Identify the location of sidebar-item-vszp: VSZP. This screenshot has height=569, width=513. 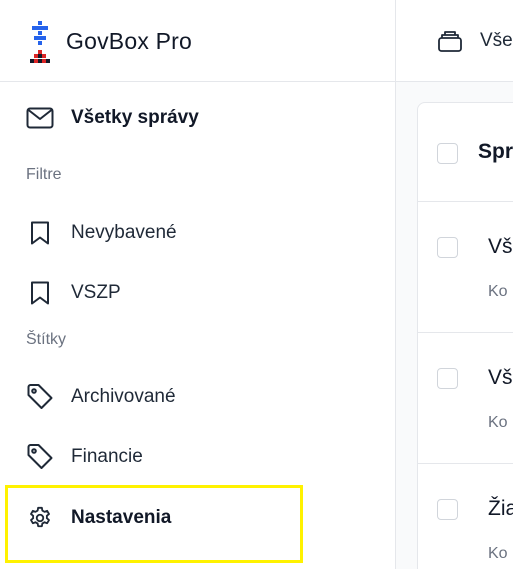
(73, 293).